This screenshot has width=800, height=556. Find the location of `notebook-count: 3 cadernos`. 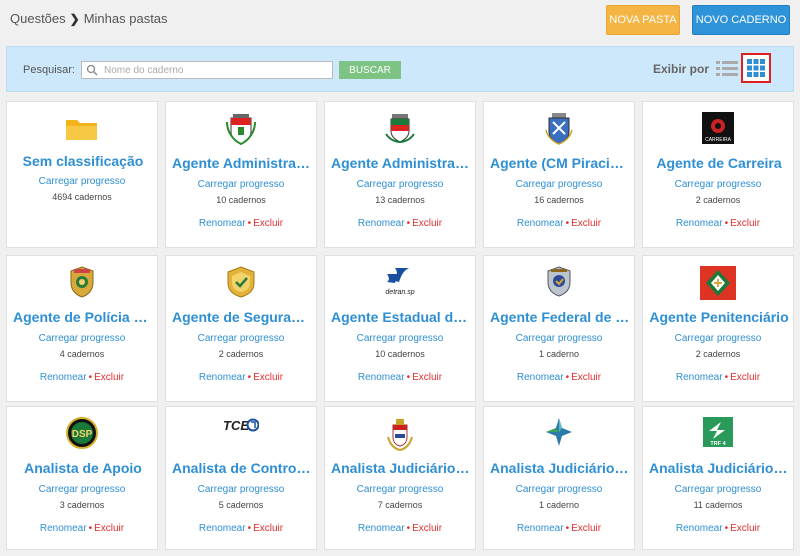

notebook-count: 3 cadernos is located at coordinates (82, 505).